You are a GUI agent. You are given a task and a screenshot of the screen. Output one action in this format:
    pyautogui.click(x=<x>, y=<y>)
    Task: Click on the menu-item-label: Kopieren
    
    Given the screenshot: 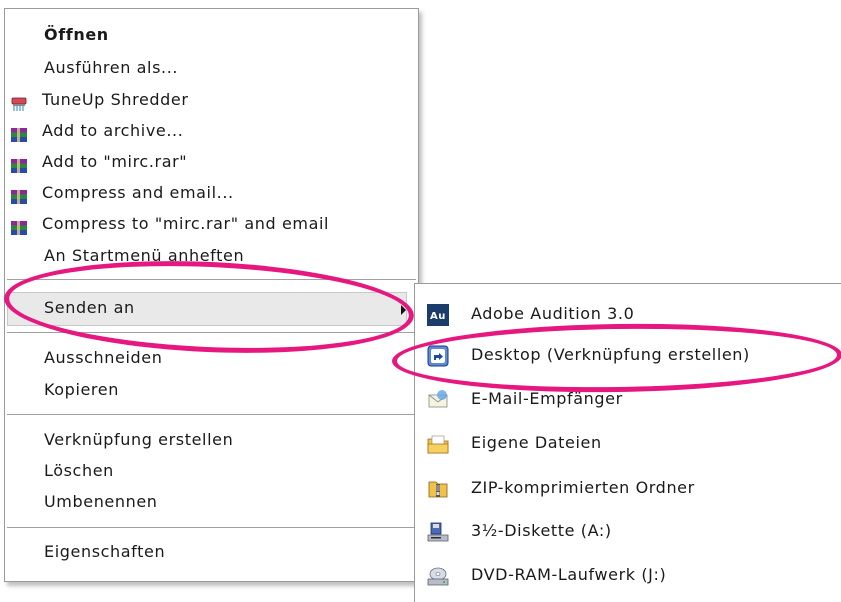 What is the action you would take?
    pyautogui.click(x=81, y=389)
    